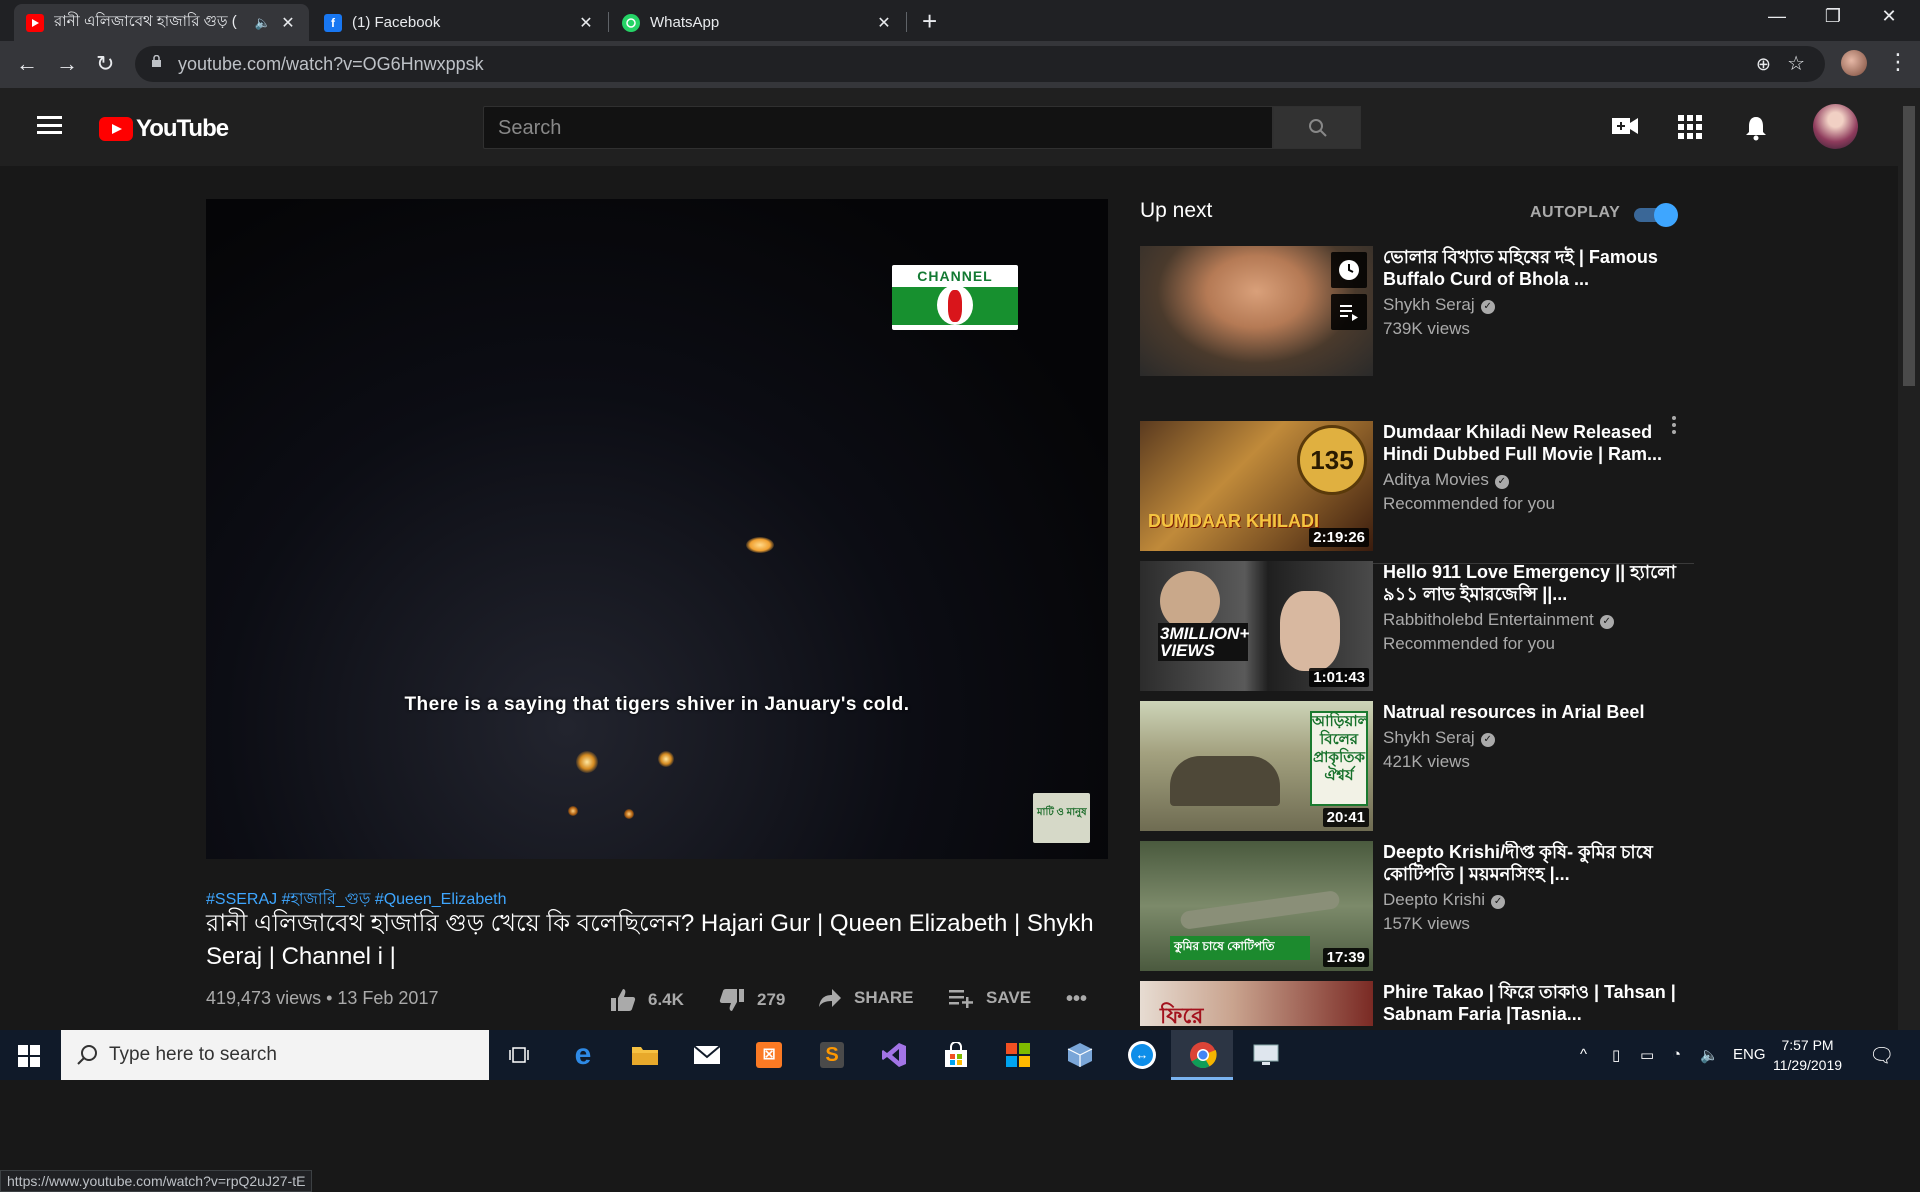 The width and height of the screenshot is (1920, 1192). Describe the element at coordinates (1256, 906) in the screenshot. I see `video-thumbnail: কুমির চাষে কোটিপতি 17:39` at that location.